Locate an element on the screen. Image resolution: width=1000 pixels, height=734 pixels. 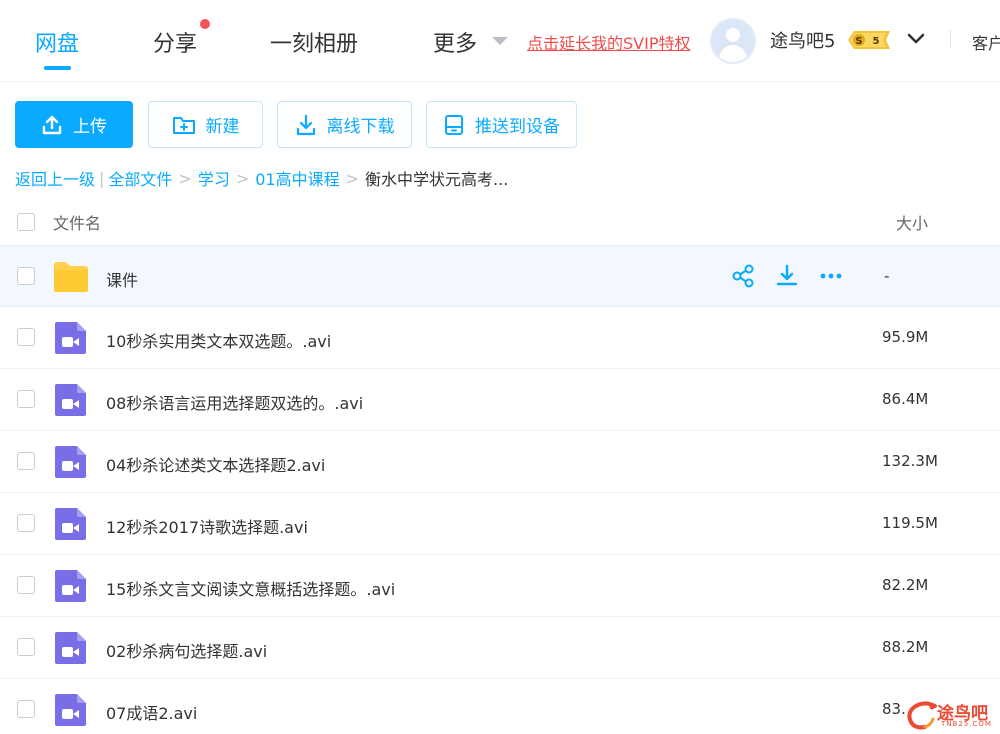
file-name: 12秒杀2017诗歌选择题.avi is located at coordinates (207, 526).